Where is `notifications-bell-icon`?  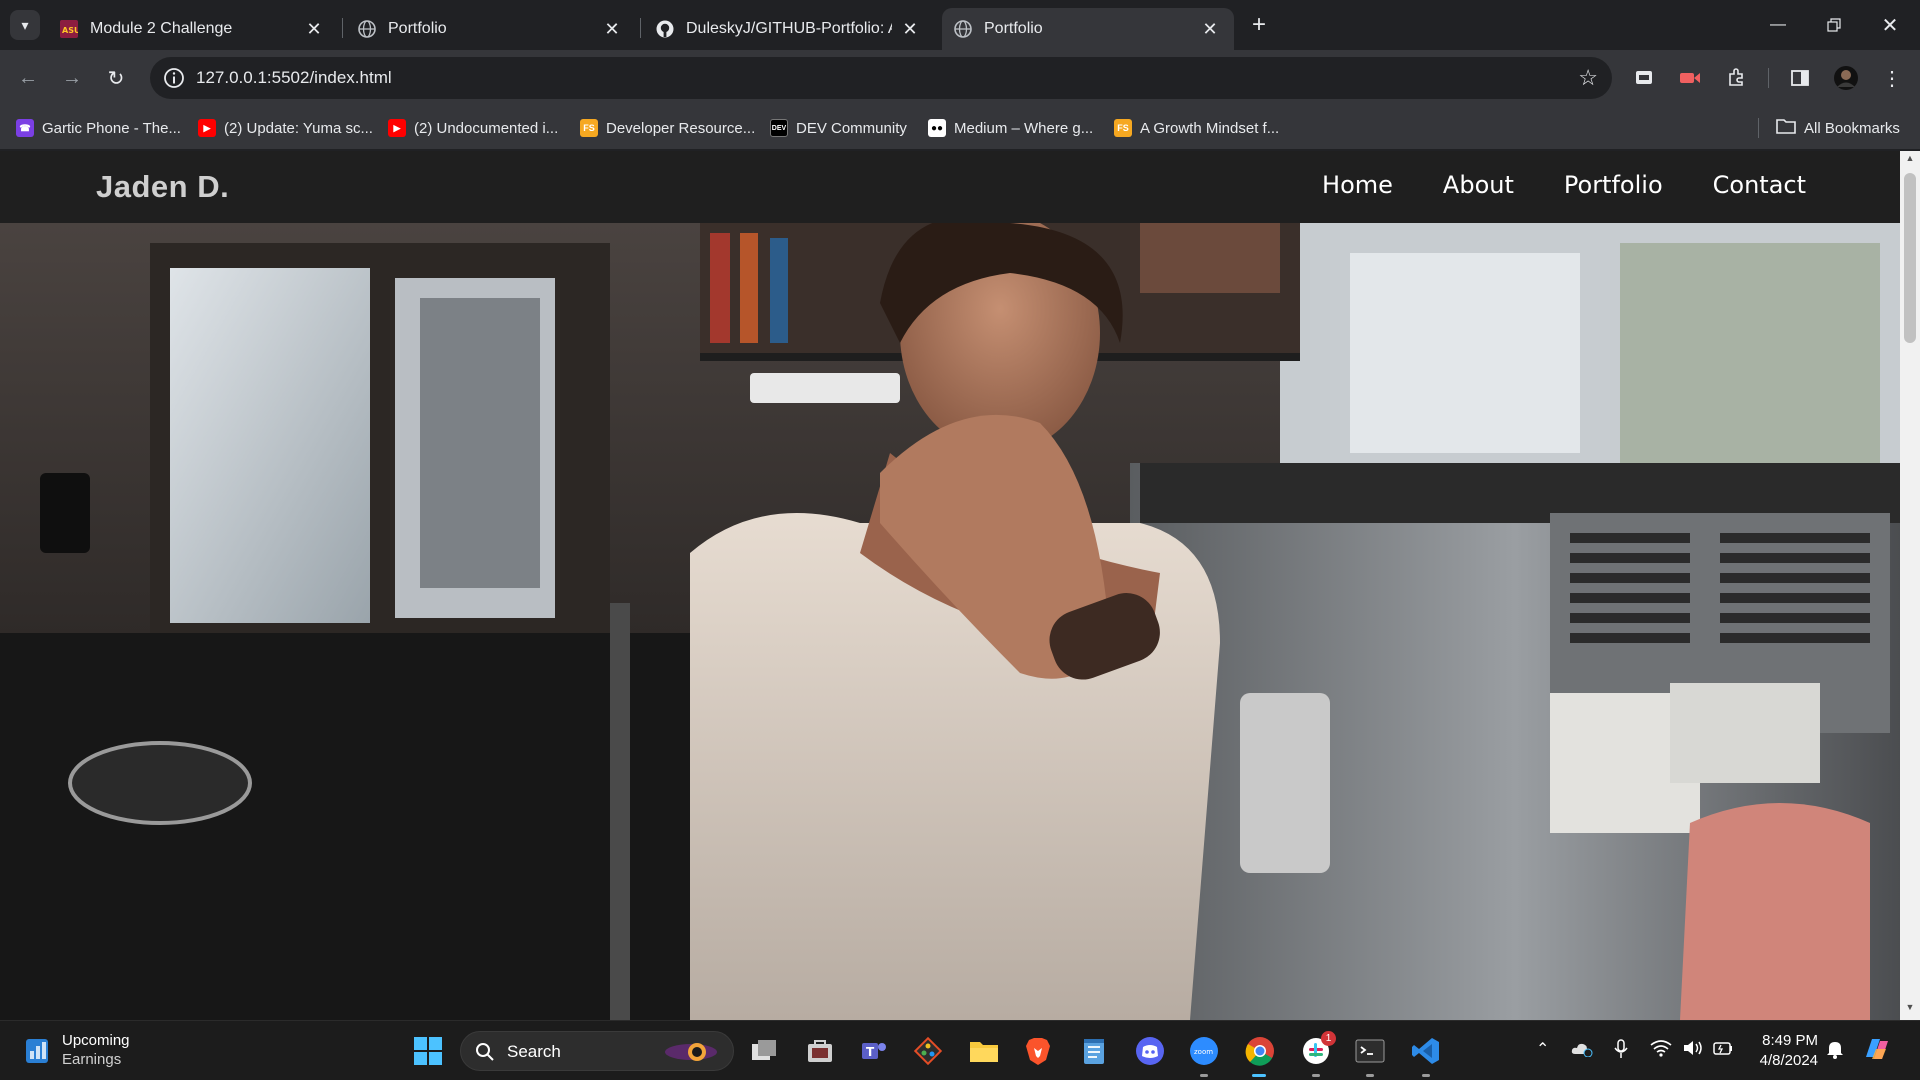 notifications-bell-icon is located at coordinates (1835, 1051).